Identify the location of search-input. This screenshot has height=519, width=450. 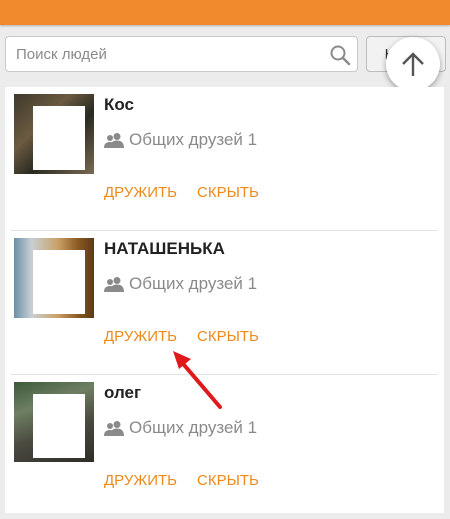
(166, 54).